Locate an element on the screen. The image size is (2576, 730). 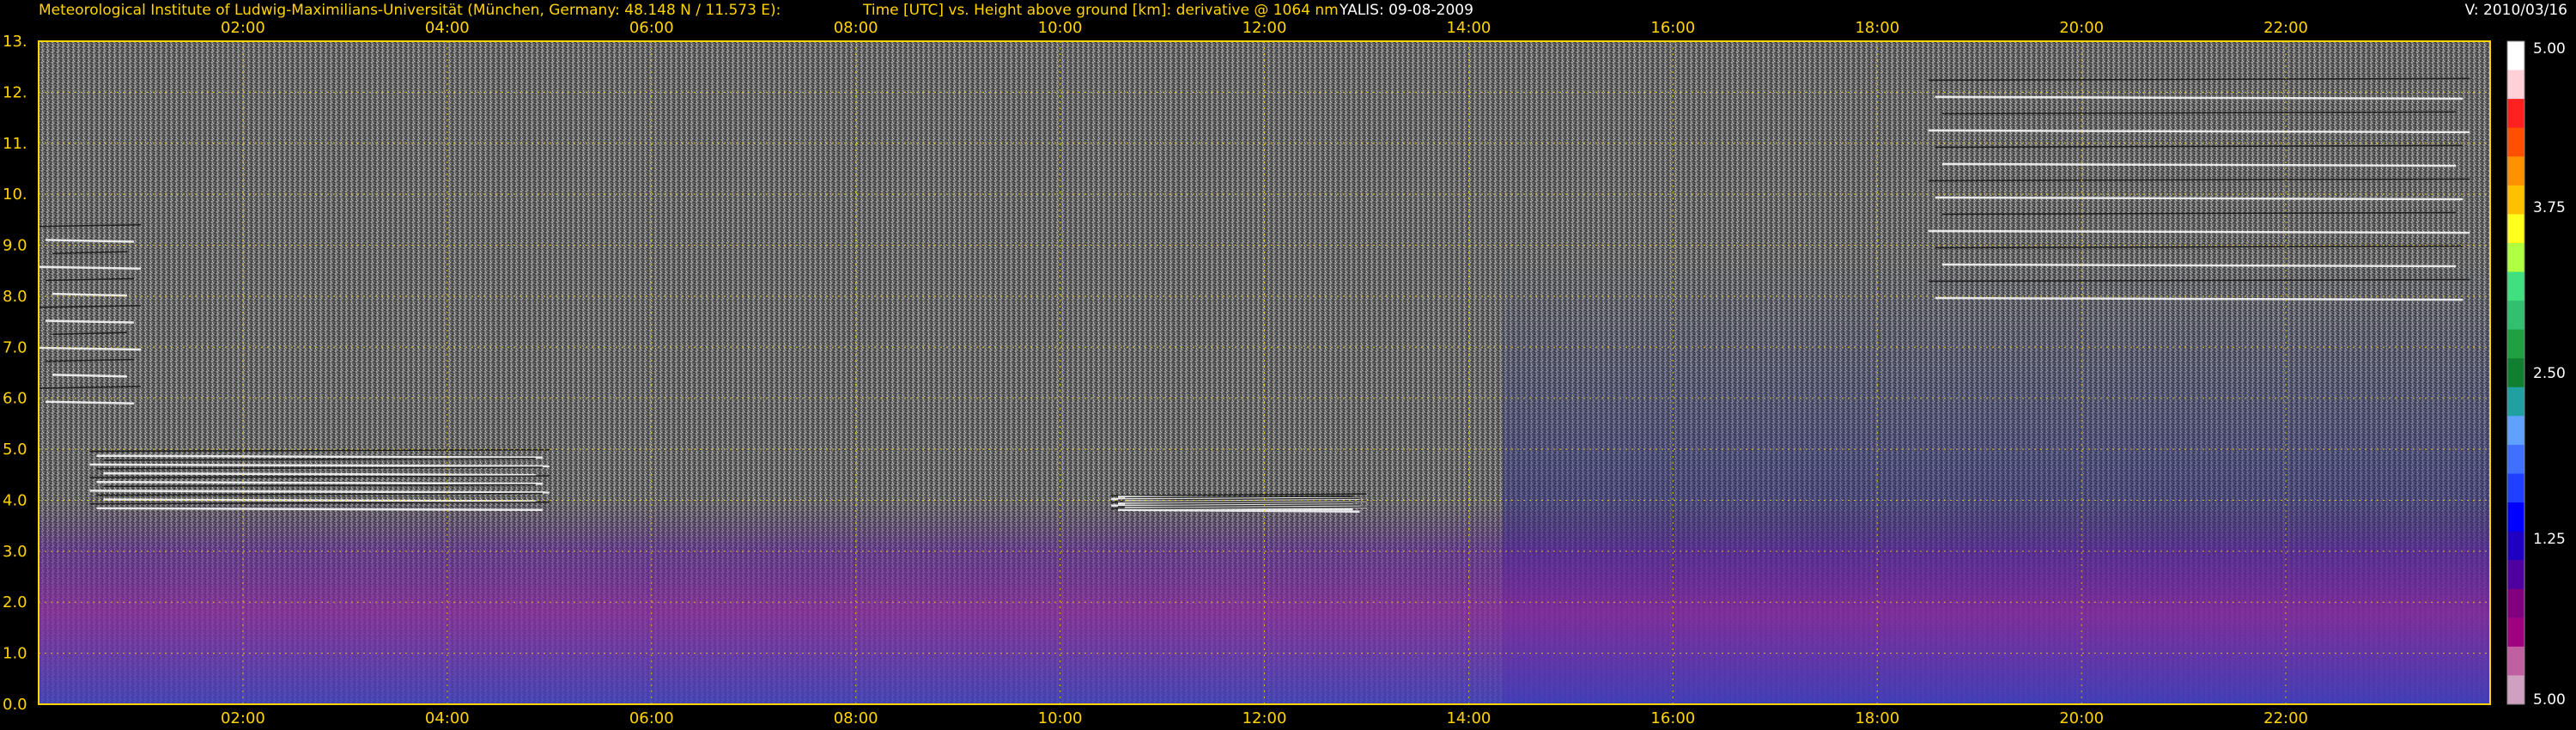
y-tick-label: 10. is located at coordinates (15, 195).